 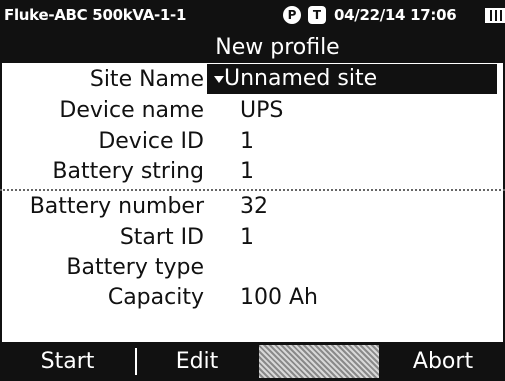 What do you see at coordinates (301, 78) in the screenshot?
I see `site-name-value: Unnamed site` at bounding box center [301, 78].